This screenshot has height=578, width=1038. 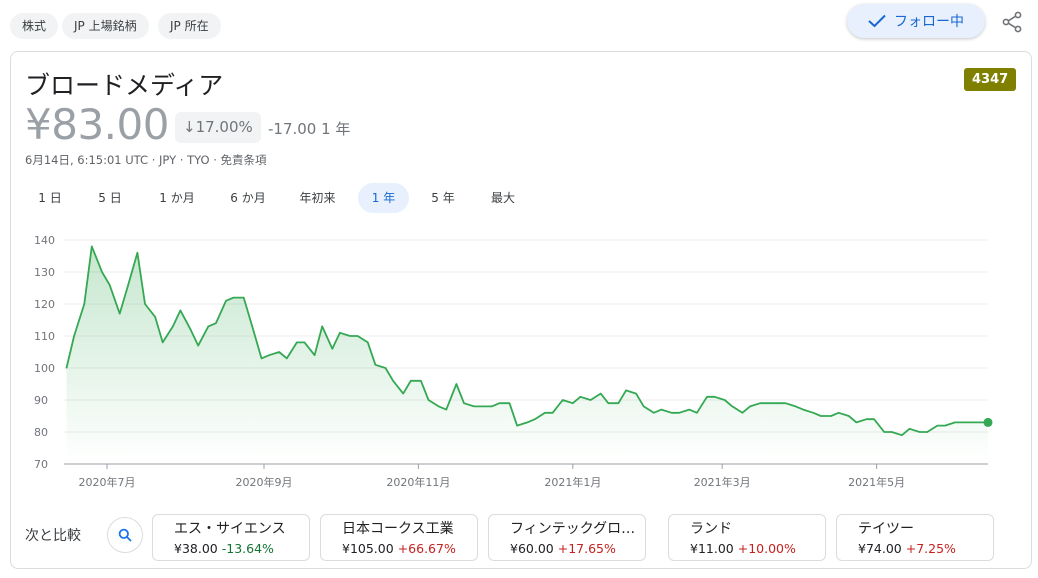 I want to click on range-tab-1d: 1 日, so click(x=50, y=198).